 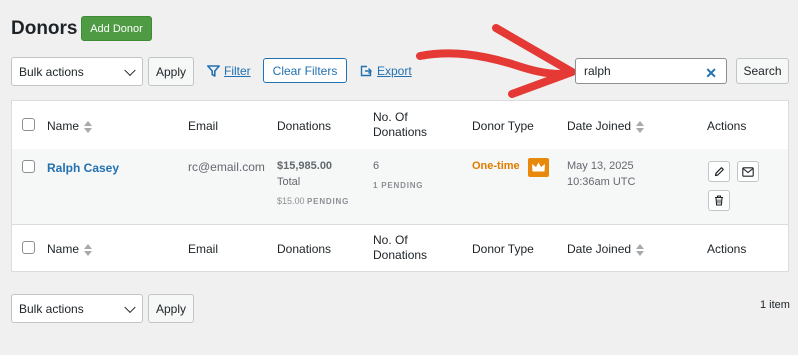 What do you see at coordinates (226, 167) in the screenshot?
I see `donor-email: rc@email.com` at bounding box center [226, 167].